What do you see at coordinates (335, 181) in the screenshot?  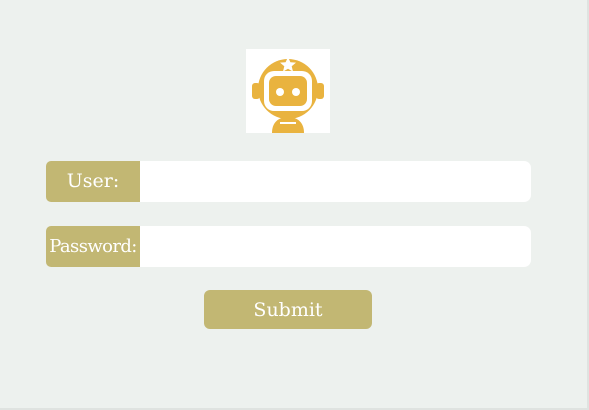 I see `user-input` at bounding box center [335, 181].